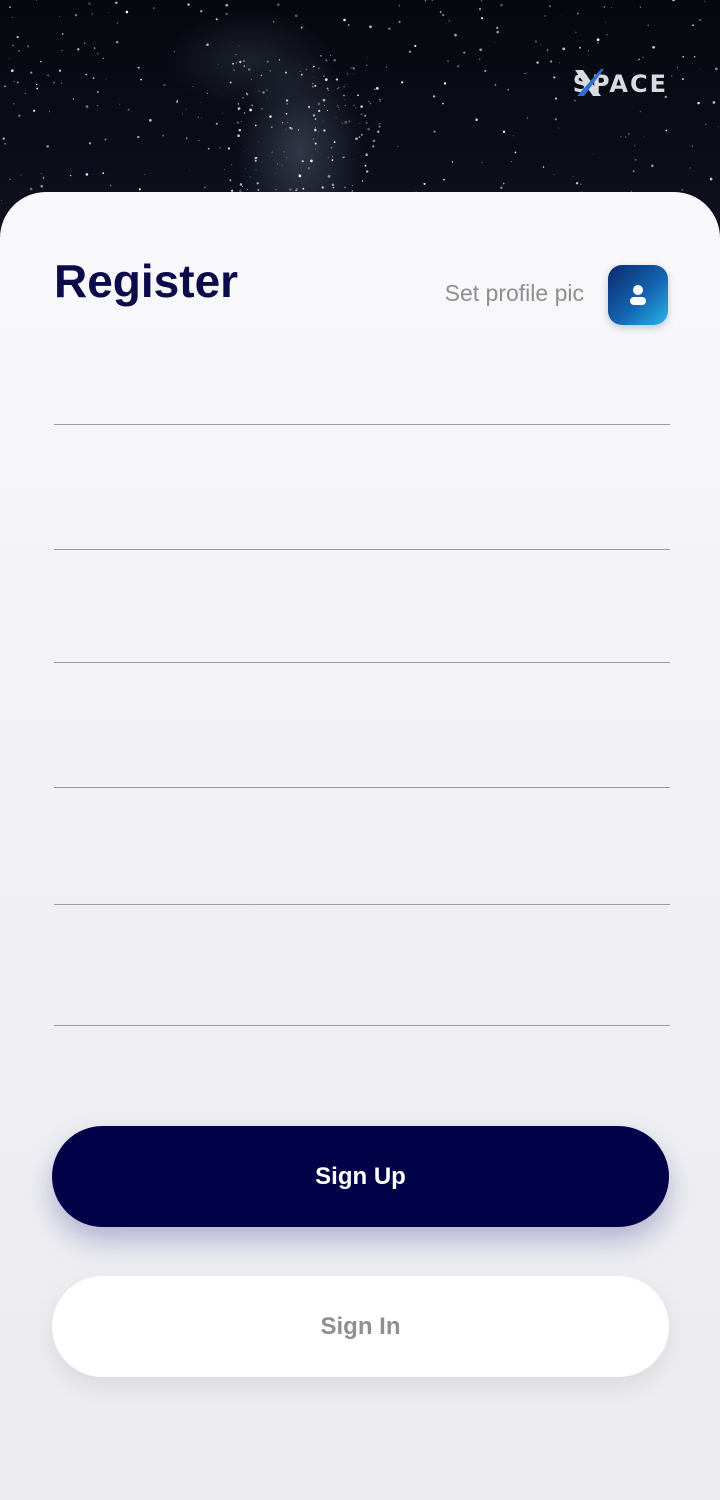  I want to click on set-profile-pic-label: Set profile pic, so click(514, 293).